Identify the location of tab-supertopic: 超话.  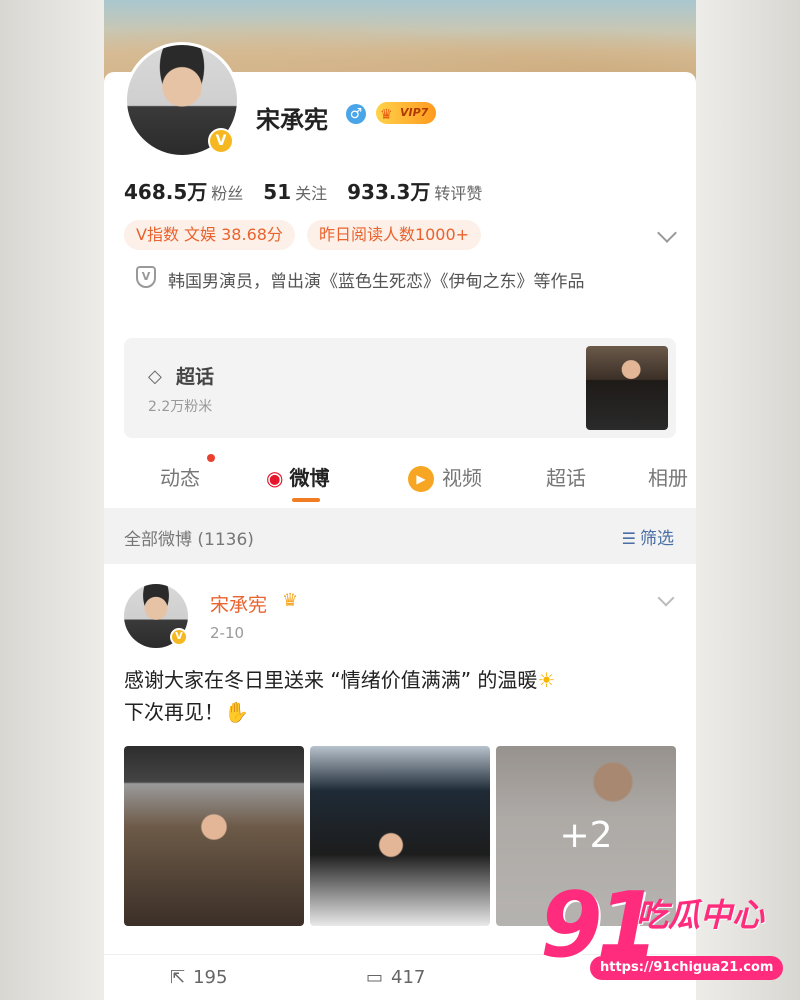
(566, 476).